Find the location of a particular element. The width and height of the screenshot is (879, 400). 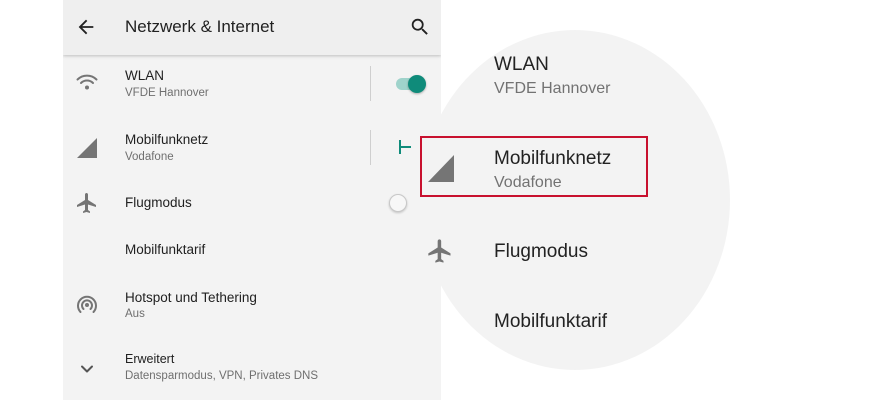

highlight-box is located at coordinates (534, 166).